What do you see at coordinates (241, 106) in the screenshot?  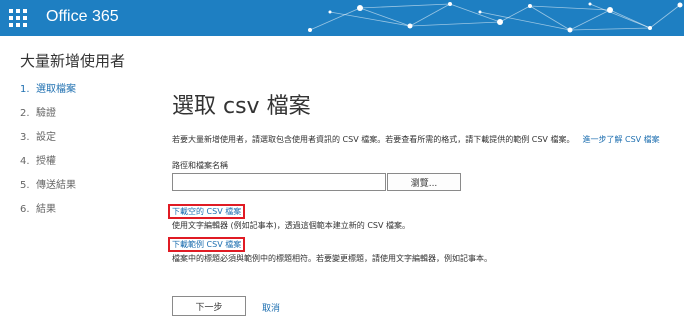 I see `page-heading: 選取 csv 檔案` at bounding box center [241, 106].